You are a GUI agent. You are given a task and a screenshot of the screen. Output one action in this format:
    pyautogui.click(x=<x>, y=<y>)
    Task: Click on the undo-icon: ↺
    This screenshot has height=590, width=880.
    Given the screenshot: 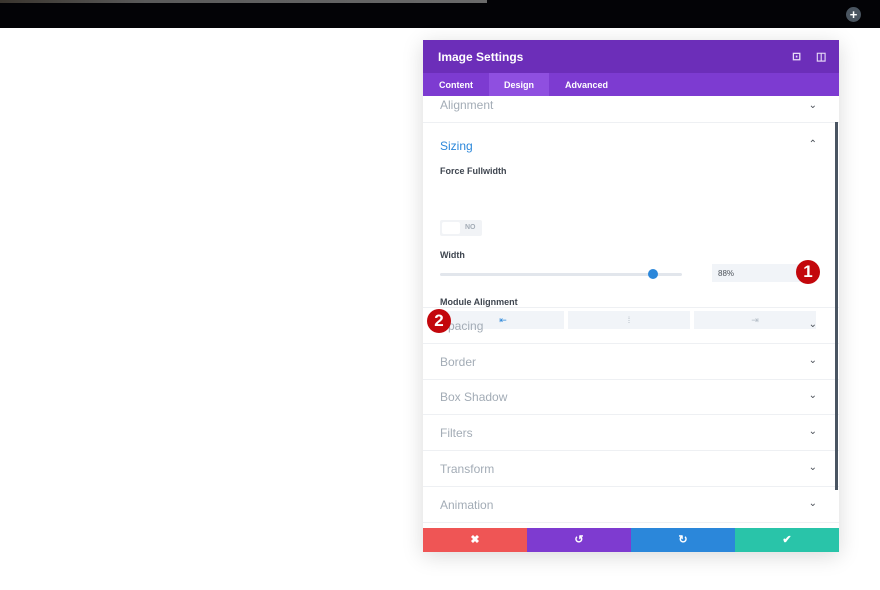 What is the action you would take?
    pyautogui.click(x=579, y=540)
    